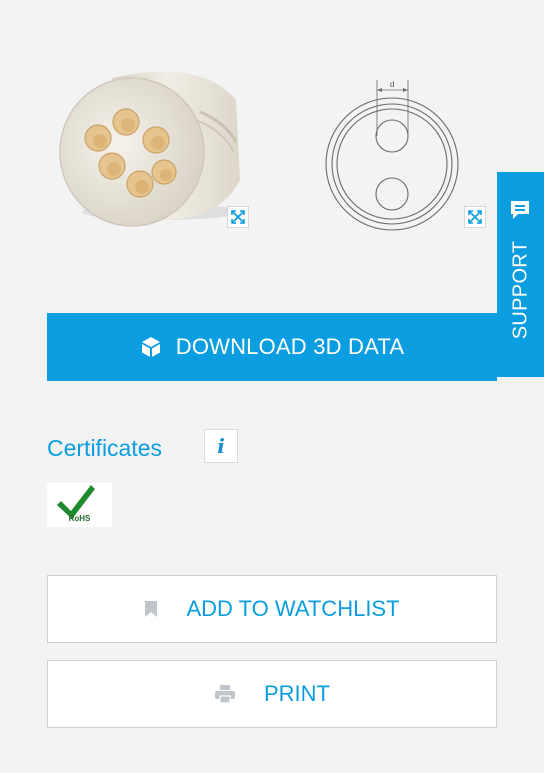 This screenshot has width=544, height=773. I want to click on add-to-watchlist-button: ADD TO WATCHLIST, so click(272, 609).